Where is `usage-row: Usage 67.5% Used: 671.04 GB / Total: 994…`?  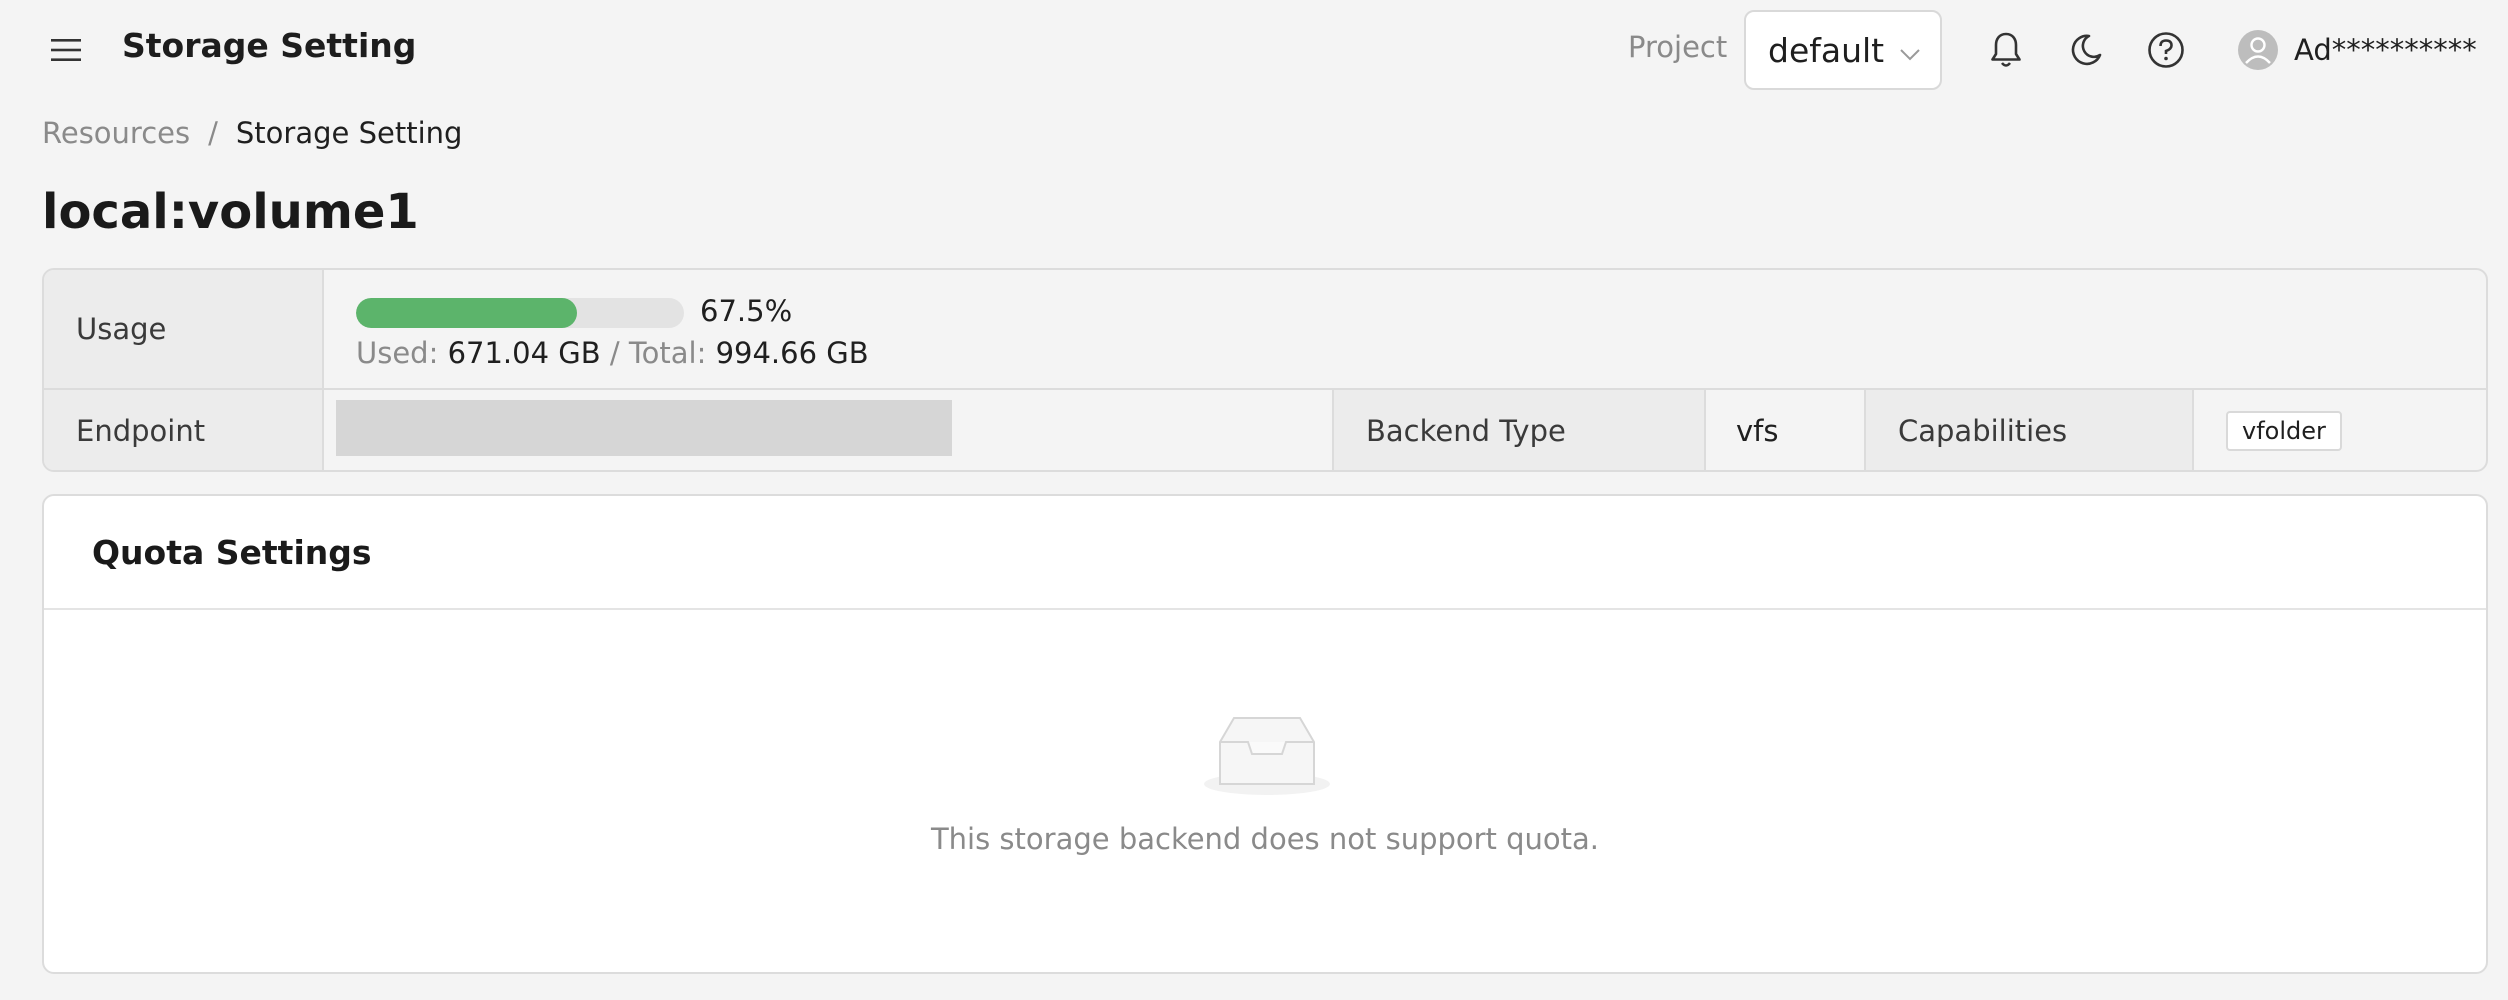
usage-row: Usage 67.5% Used: 671.04 GB / Total: 994… is located at coordinates (1265, 330).